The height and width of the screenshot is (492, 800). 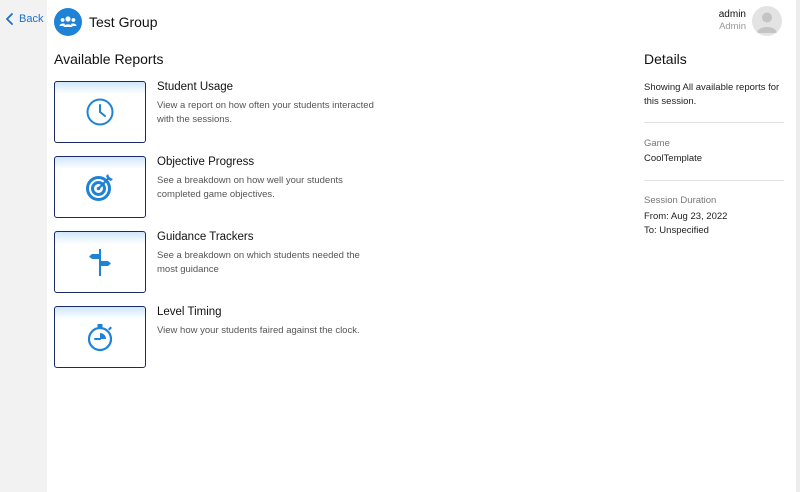 What do you see at coordinates (31, 19) in the screenshot?
I see `back-label: Back` at bounding box center [31, 19].